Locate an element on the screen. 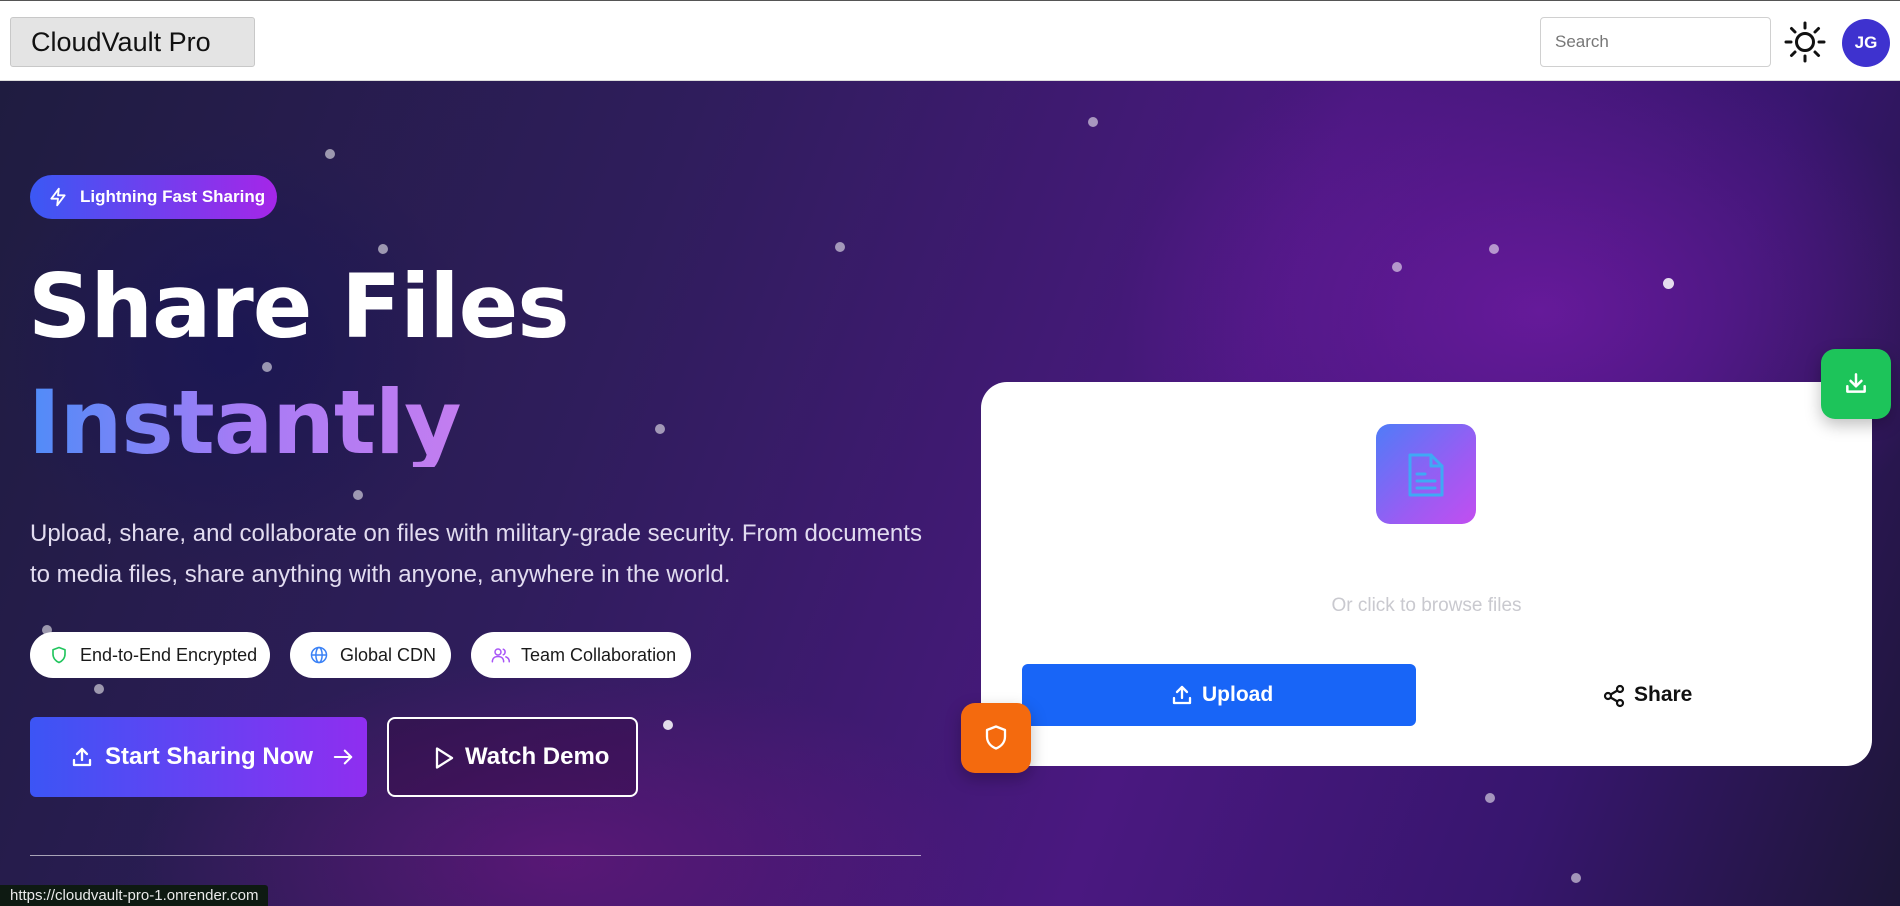  lightning-badge: Lightning Fast Sharing is located at coordinates (153, 197).